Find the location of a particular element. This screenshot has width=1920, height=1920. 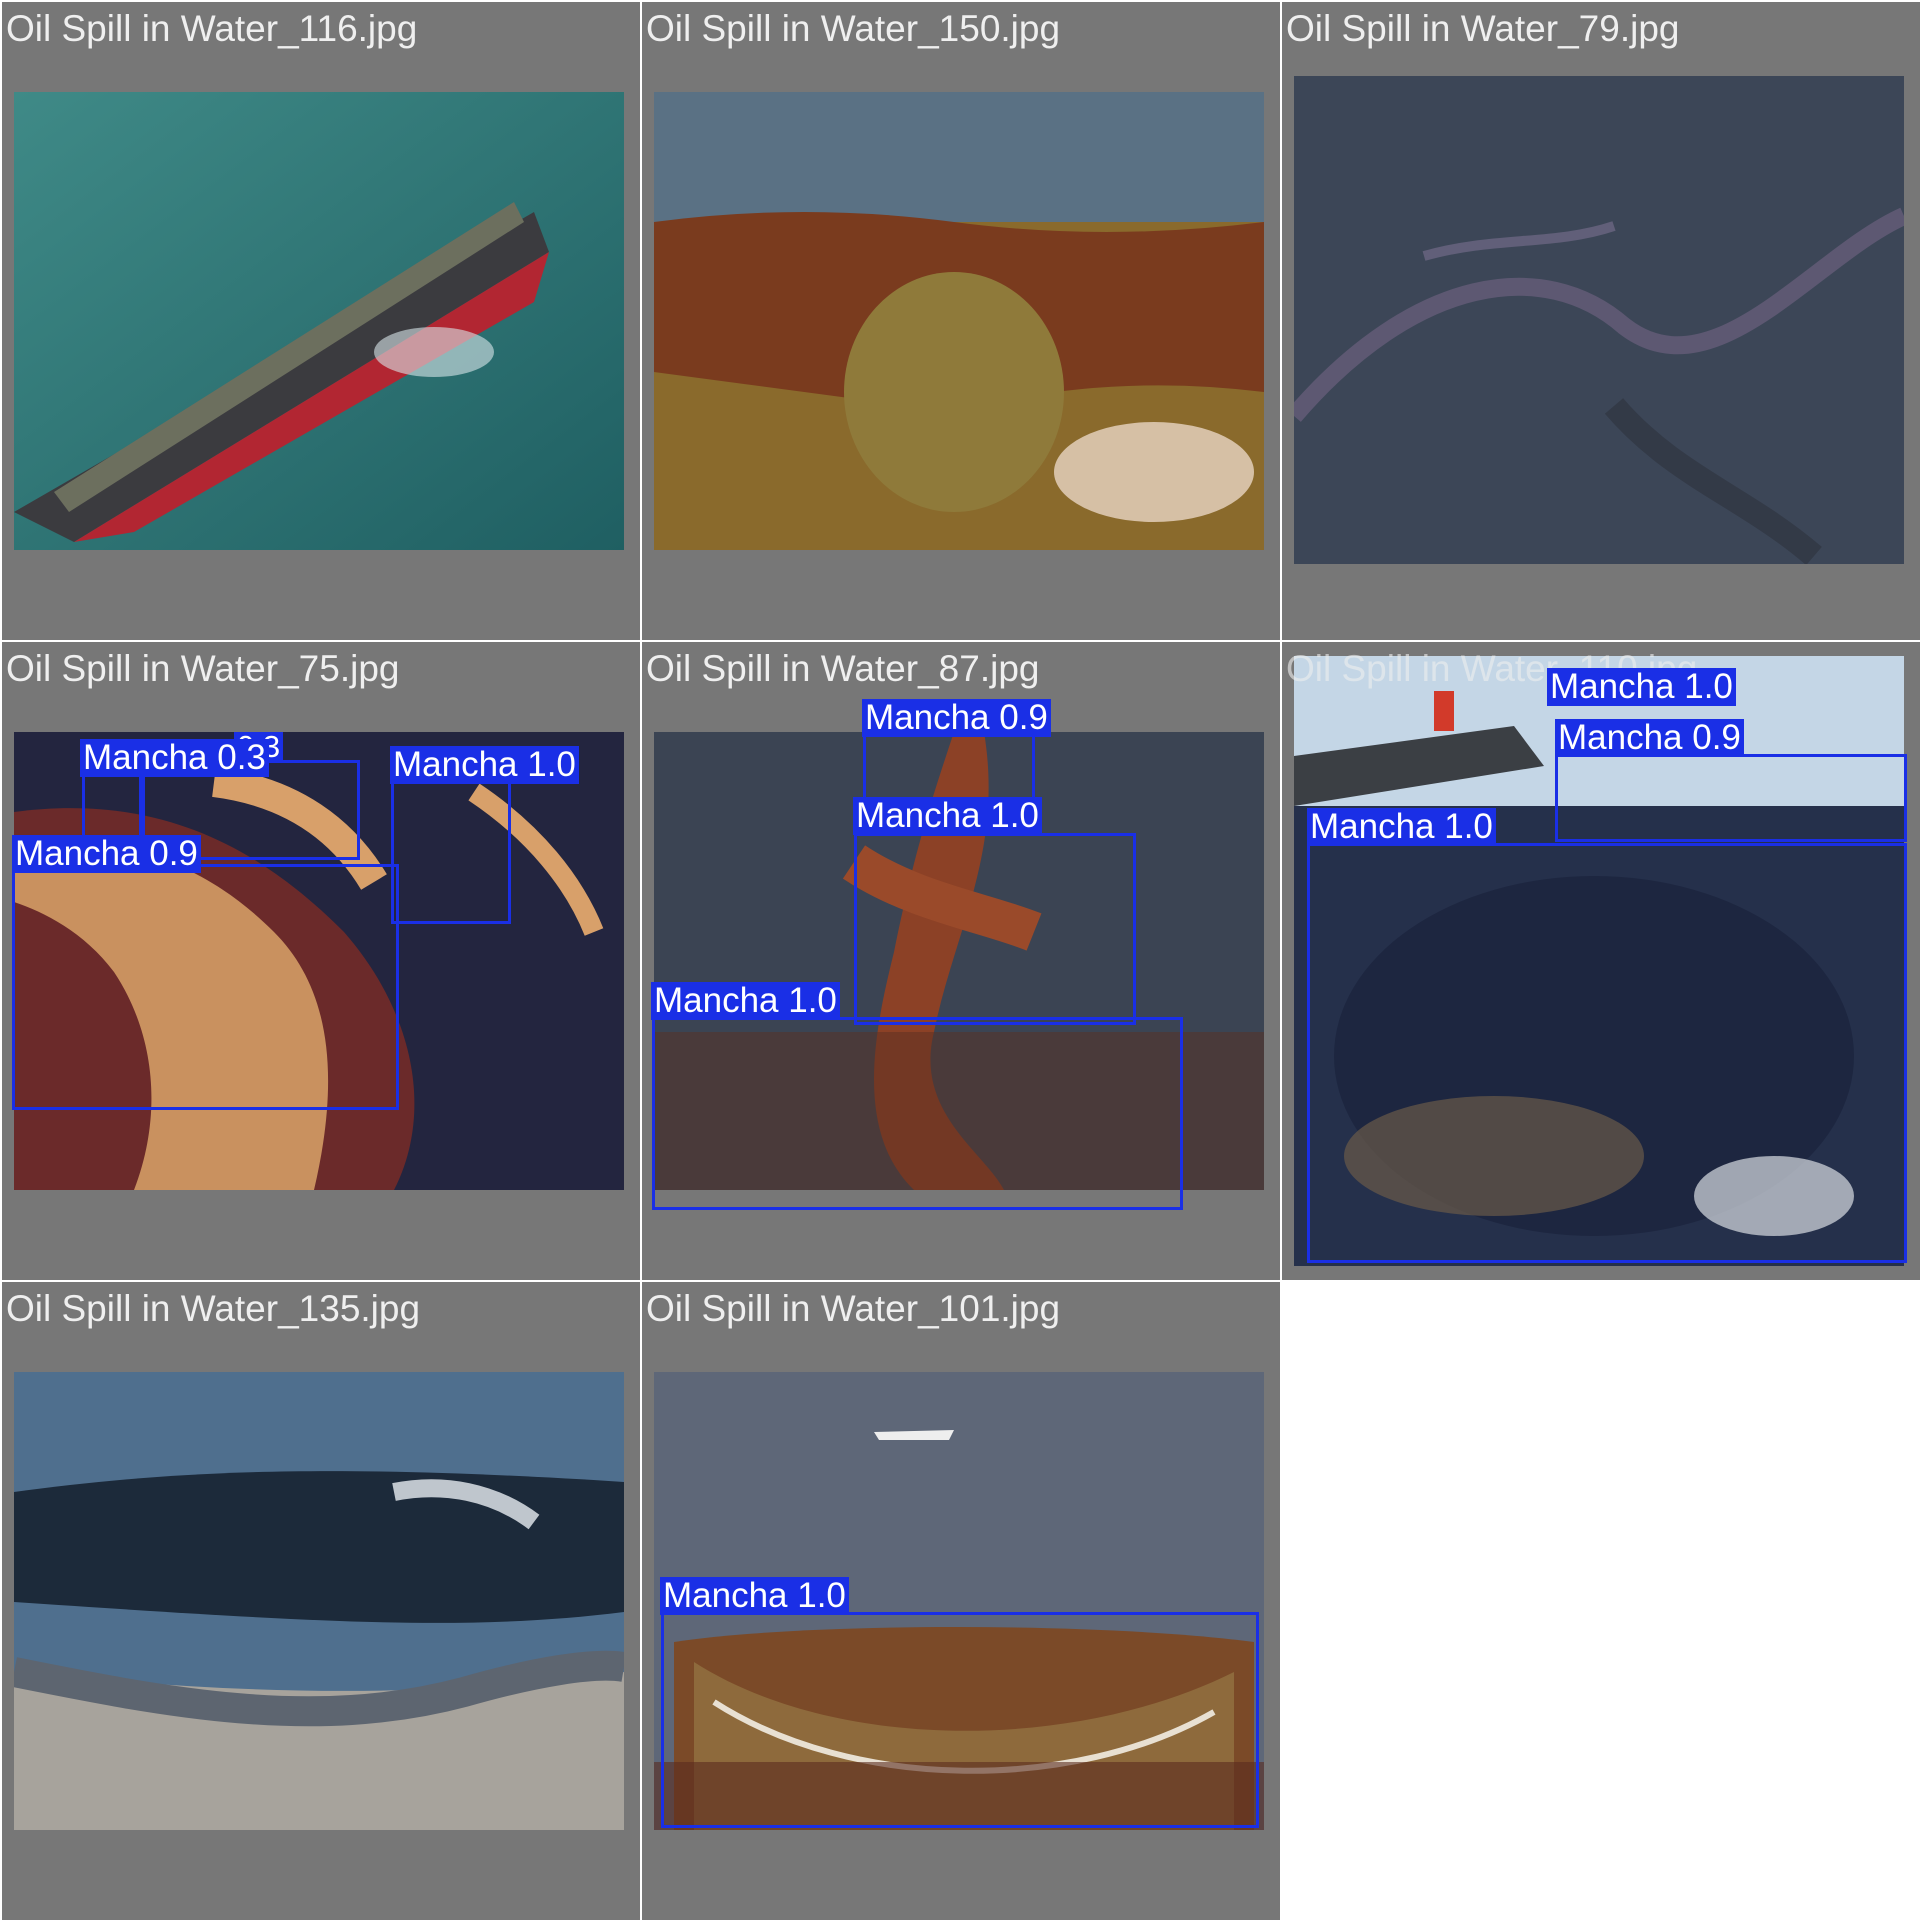

thumbnail-cell: Oil Spill in Water_79.jpg is located at coordinates (1601, 321).